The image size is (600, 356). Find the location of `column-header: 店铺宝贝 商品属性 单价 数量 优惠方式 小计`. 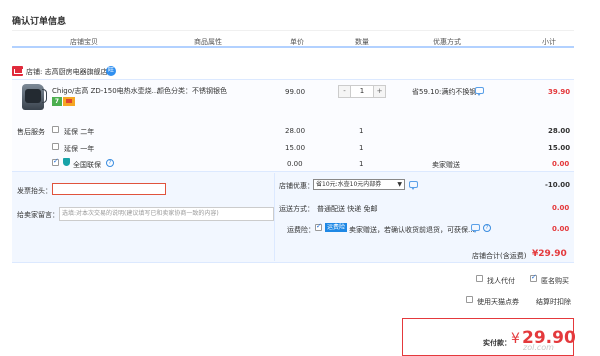

column-header: 店铺宝贝 商品属性 单价 数量 优惠方式 小计 is located at coordinates (293, 40).